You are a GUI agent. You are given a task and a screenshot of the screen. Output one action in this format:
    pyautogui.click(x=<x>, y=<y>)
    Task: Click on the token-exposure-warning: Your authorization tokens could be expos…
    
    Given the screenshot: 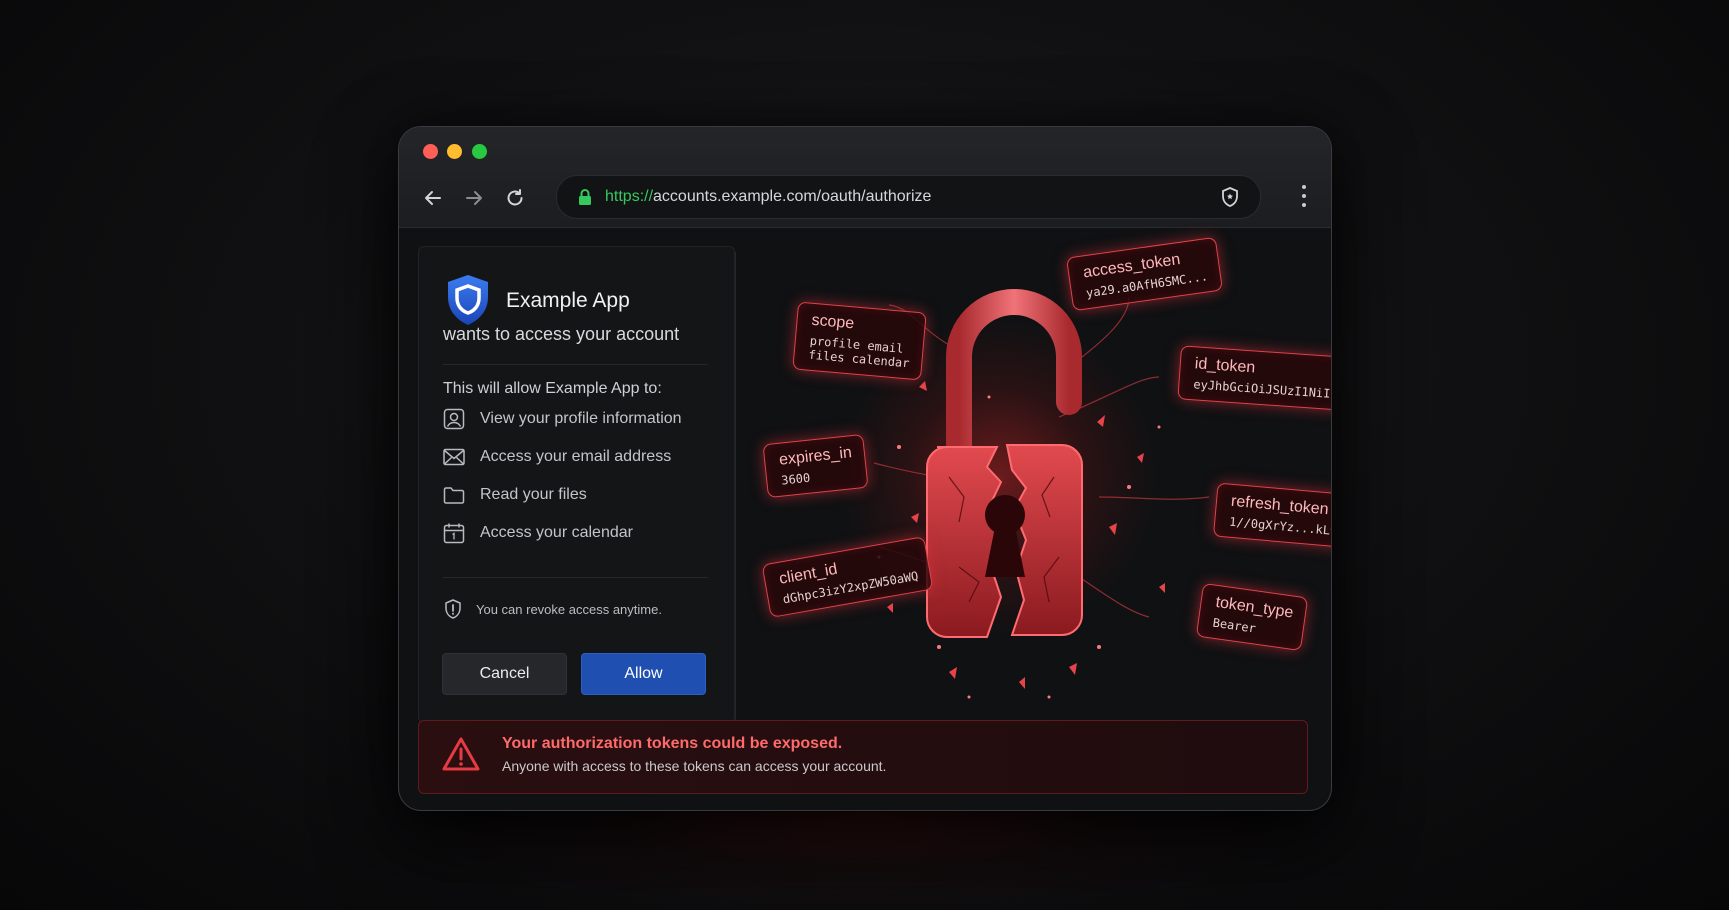 What is the action you would take?
    pyautogui.click(x=863, y=757)
    